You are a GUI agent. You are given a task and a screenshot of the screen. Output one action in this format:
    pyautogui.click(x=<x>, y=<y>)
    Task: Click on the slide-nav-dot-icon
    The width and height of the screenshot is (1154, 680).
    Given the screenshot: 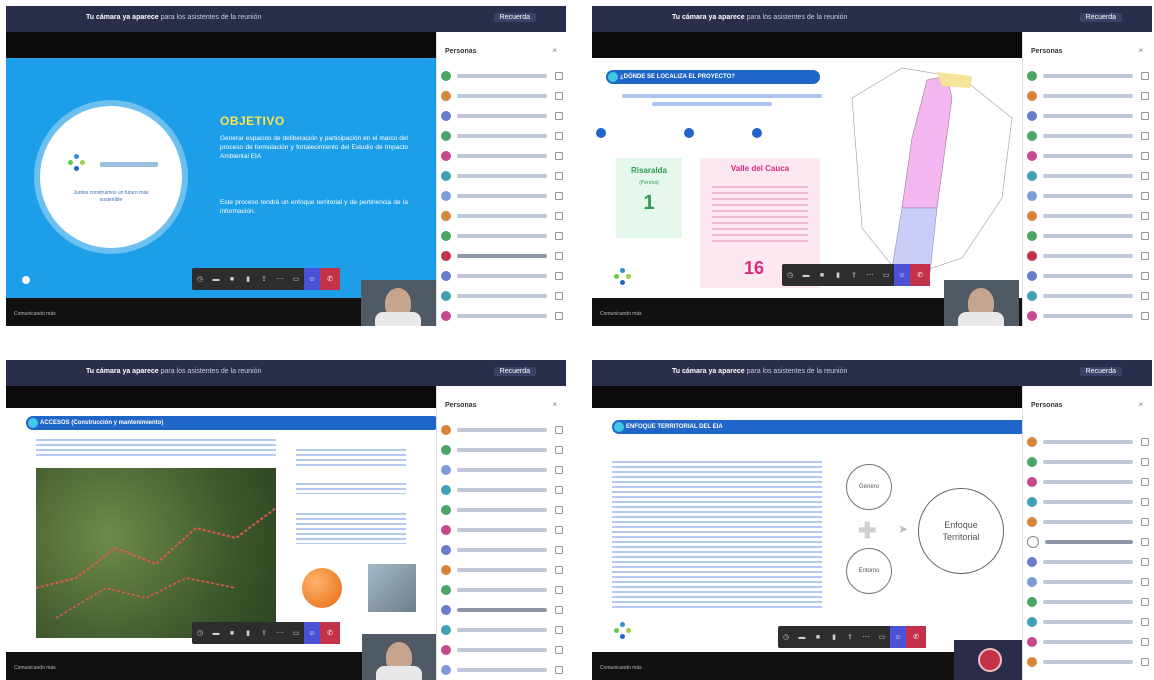 What is the action you would take?
    pyautogui.click(x=26, y=280)
    